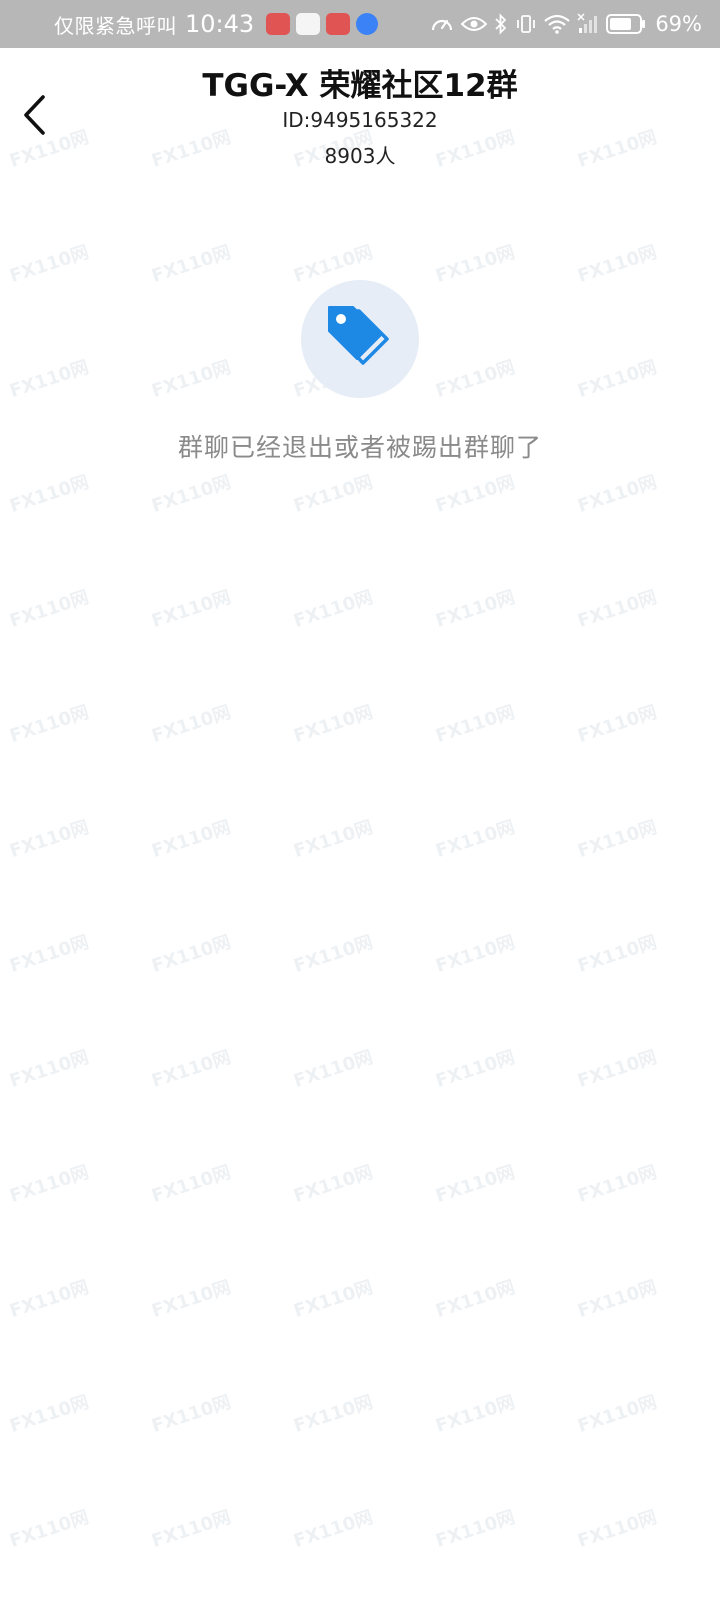 This screenshot has height=1600, width=720. What do you see at coordinates (322, 24) in the screenshot?
I see `notification-icons` at bounding box center [322, 24].